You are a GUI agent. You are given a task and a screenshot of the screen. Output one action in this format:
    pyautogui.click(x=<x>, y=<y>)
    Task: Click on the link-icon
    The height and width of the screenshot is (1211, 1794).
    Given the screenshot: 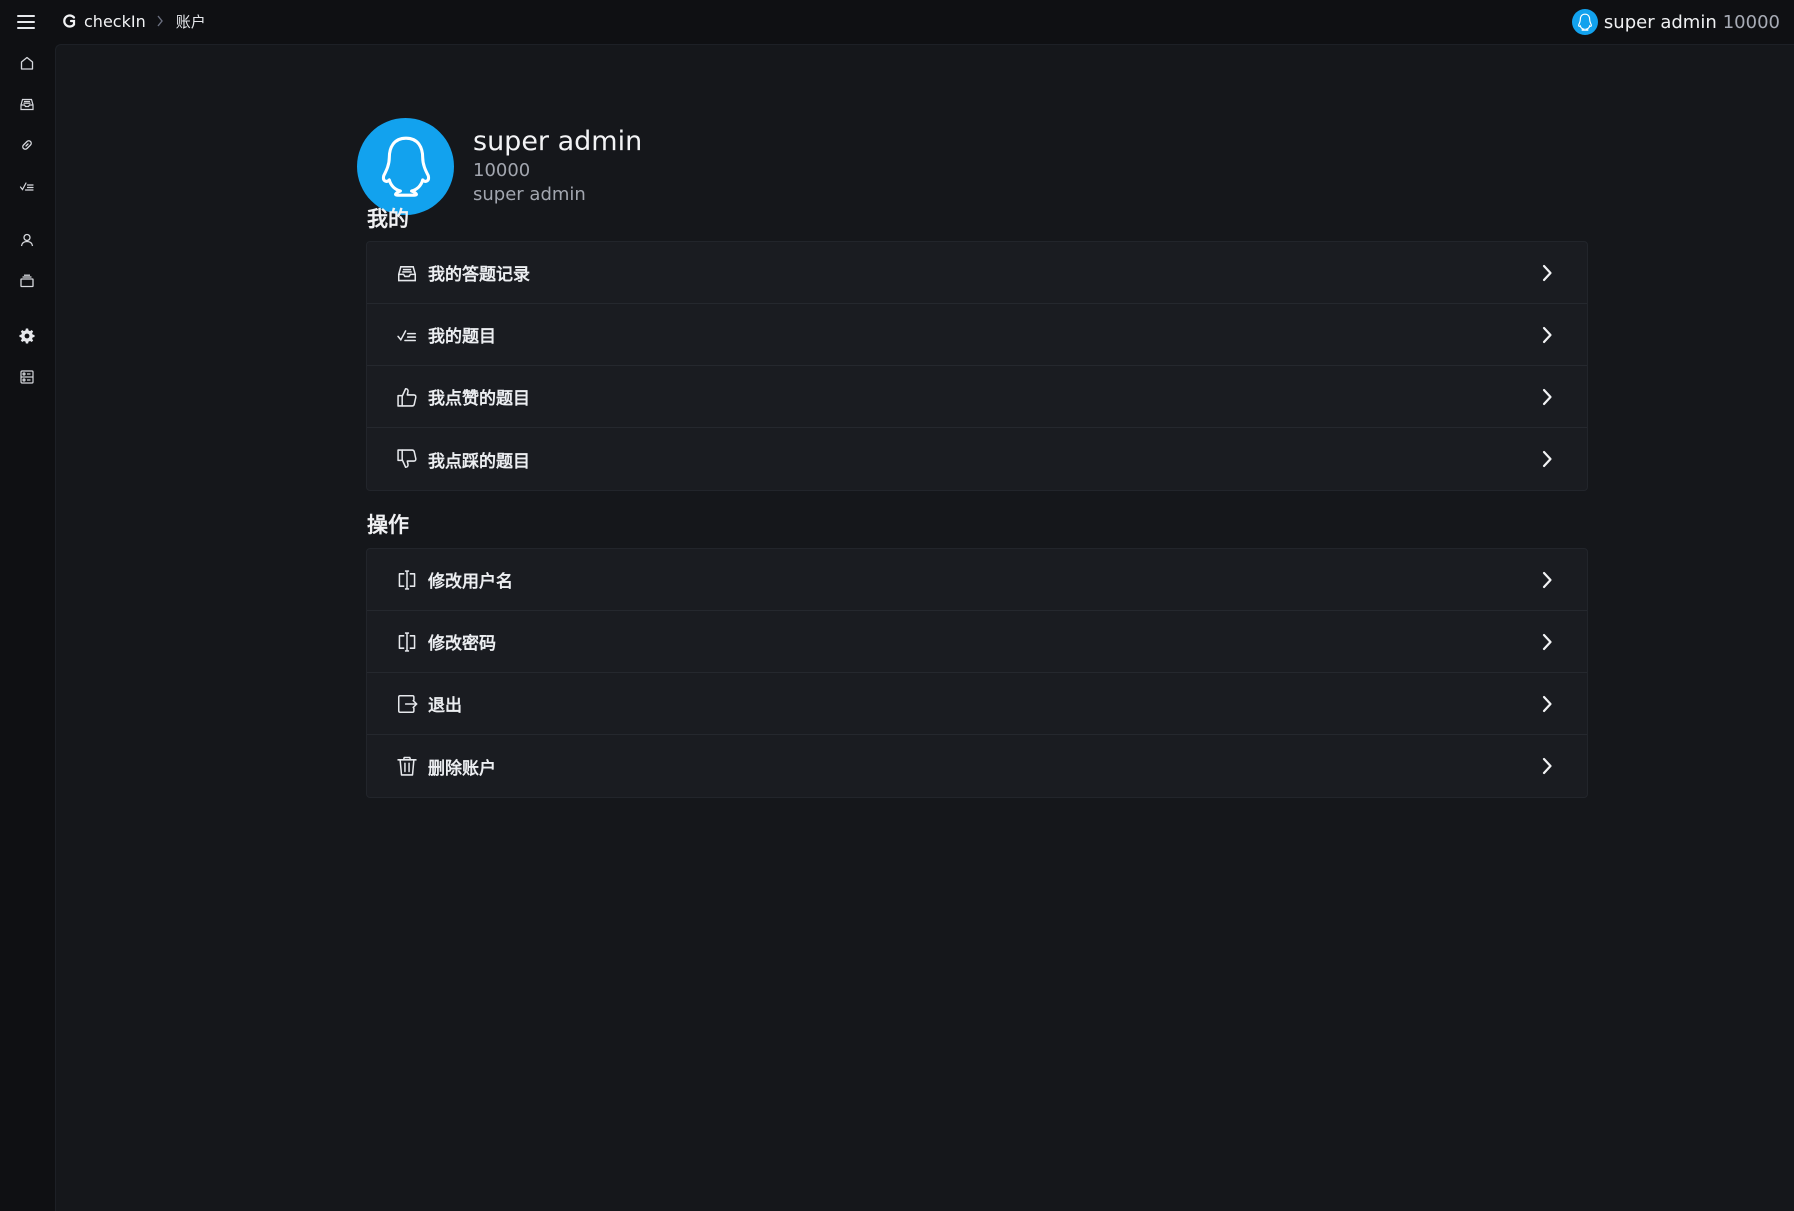 What is the action you would take?
    pyautogui.click(x=27, y=145)
    